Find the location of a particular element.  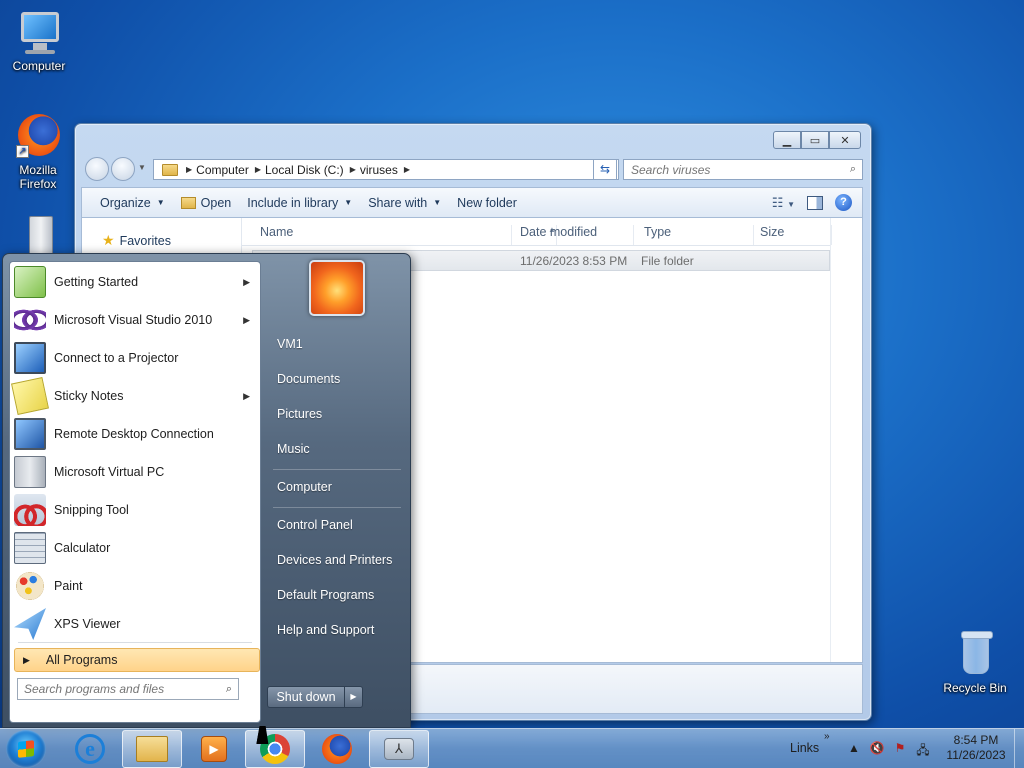

desktop-icon-computer: Computer is located at coordinates (39, 40).